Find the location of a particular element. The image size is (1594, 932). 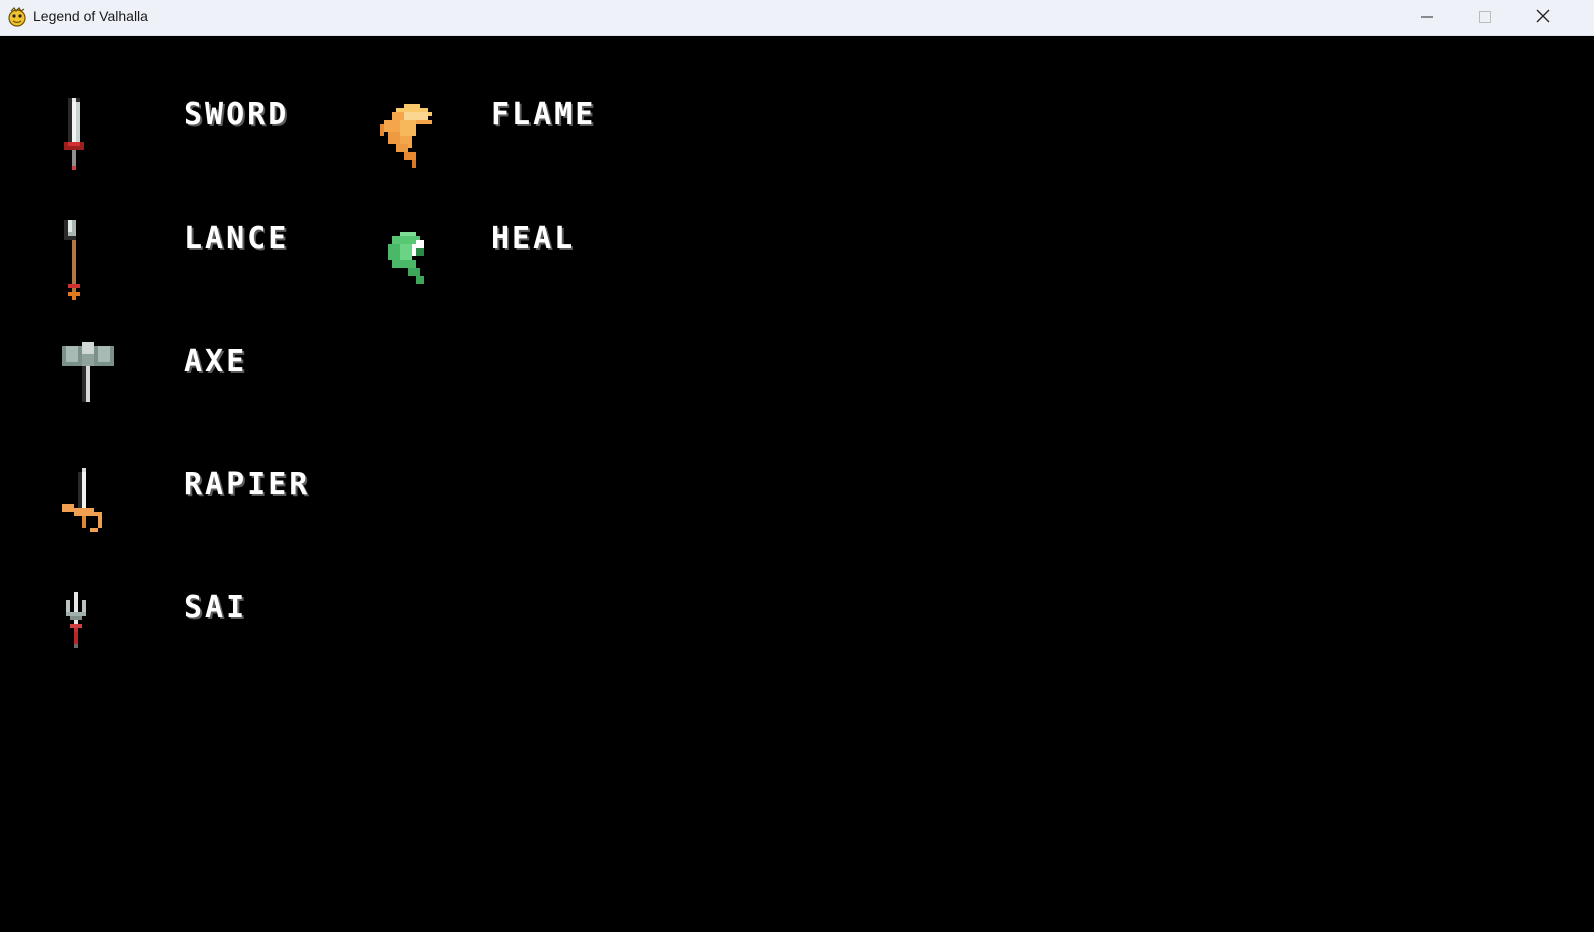

axe-icon is located at coordinates (88, 374).